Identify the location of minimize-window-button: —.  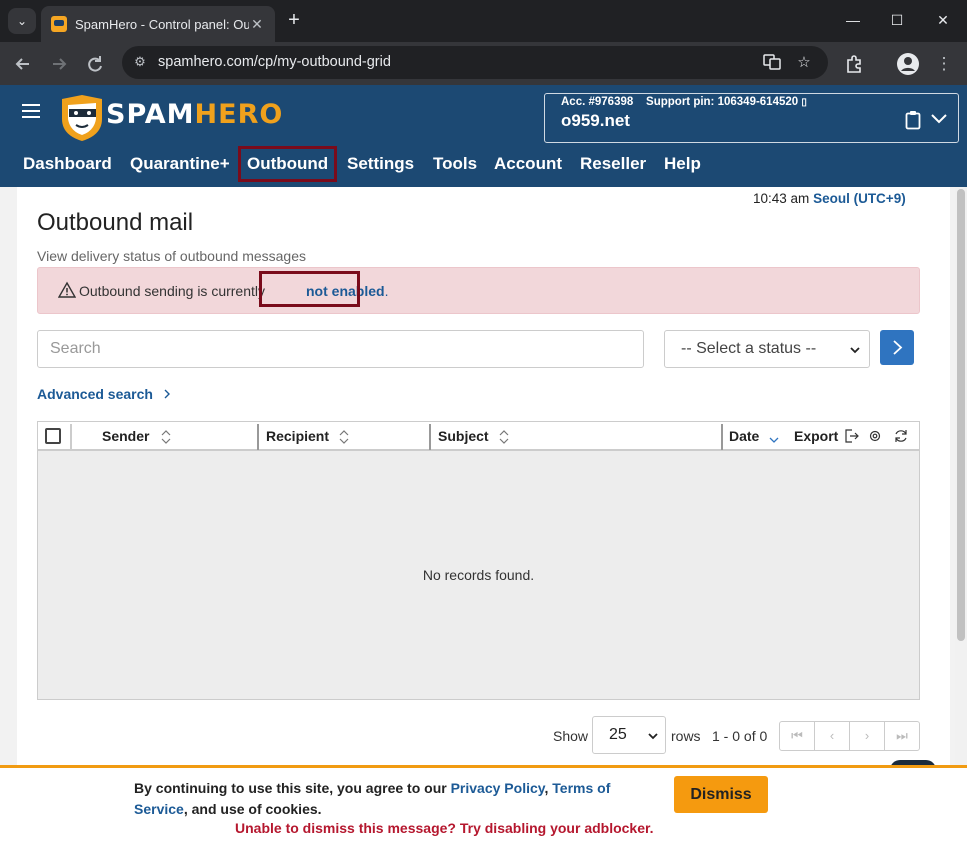
(853, 20).